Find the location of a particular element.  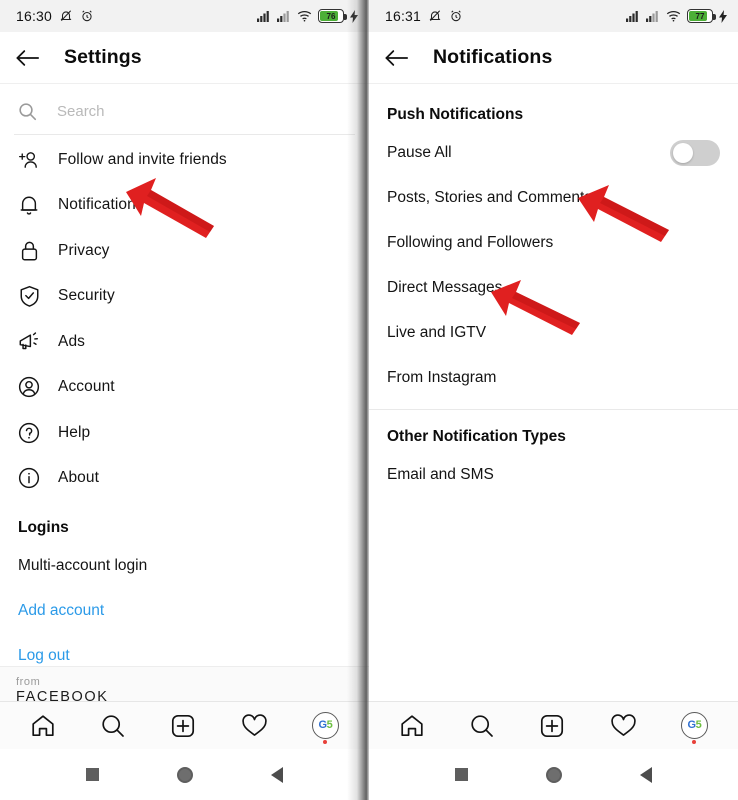

left-top-bar: Settings is located at coordinates (184, 58).